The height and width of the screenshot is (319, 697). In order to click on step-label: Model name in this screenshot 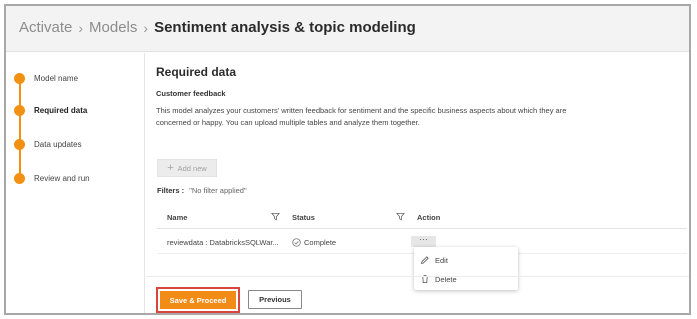, I will do `click(56, 78)`.